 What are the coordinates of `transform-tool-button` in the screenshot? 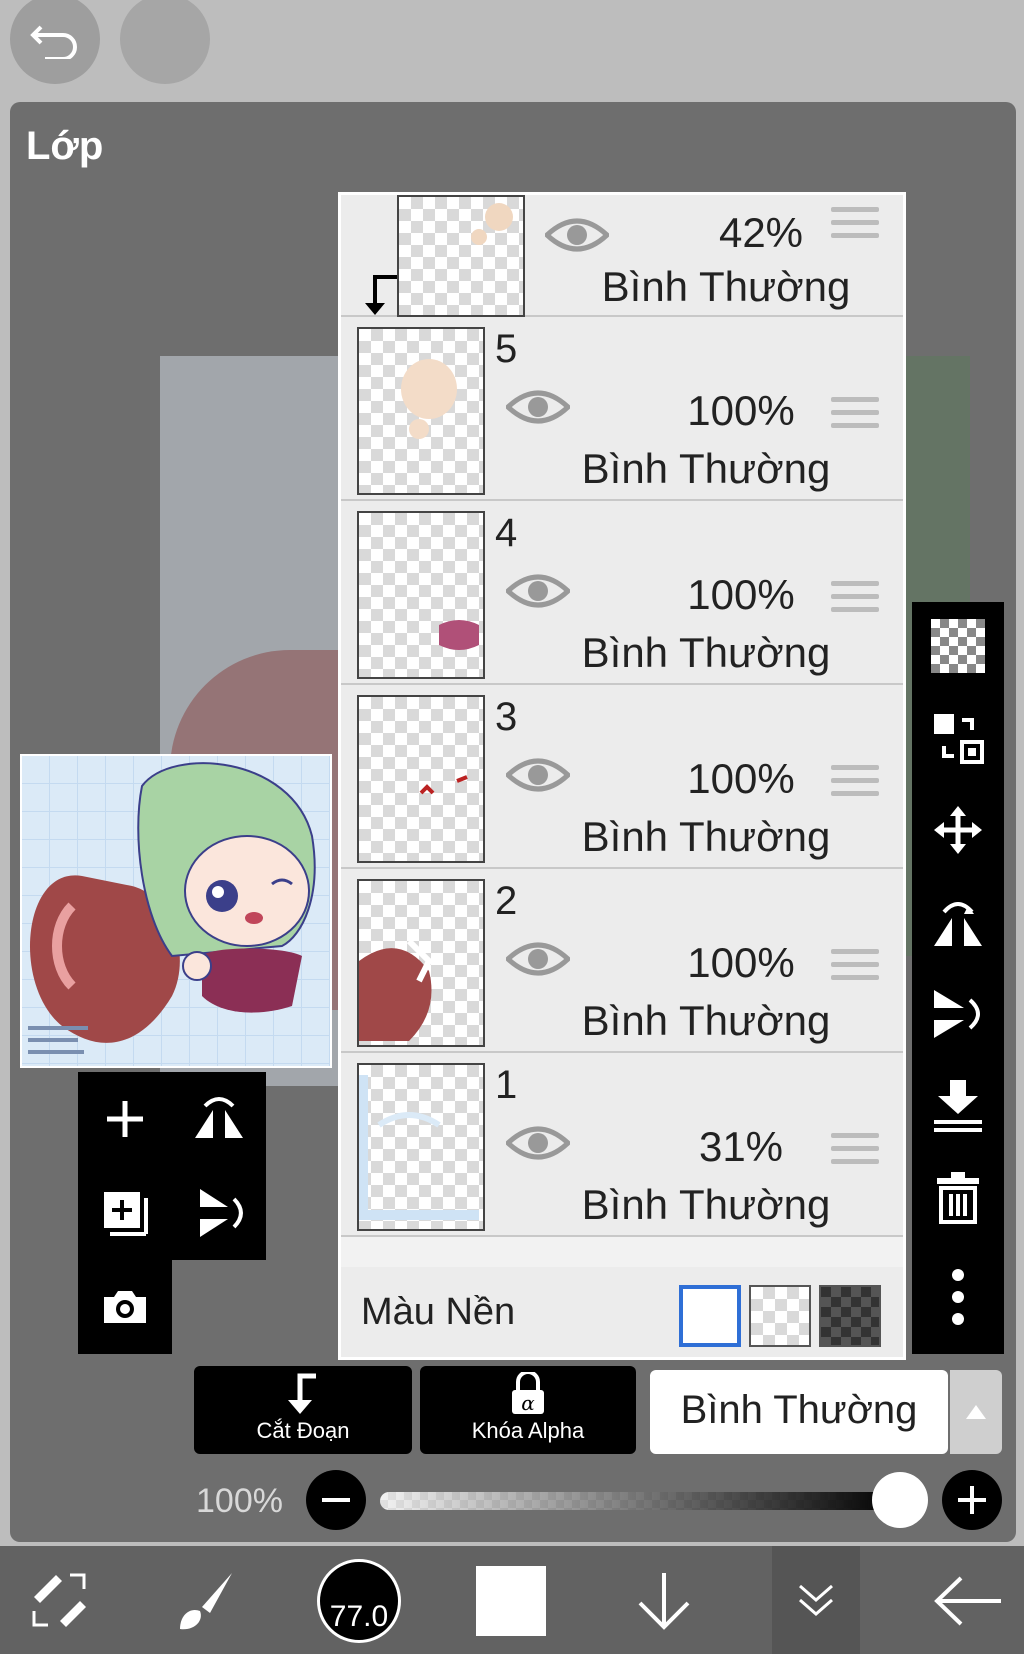 It's located at (60, 1601).